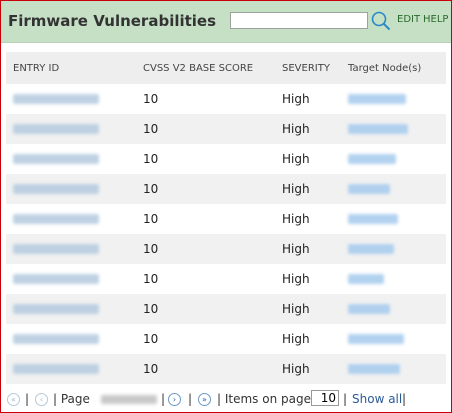 The width and height of the screenshot is (452, 413). I want to click on items-per-page-input, so click(325, 398).